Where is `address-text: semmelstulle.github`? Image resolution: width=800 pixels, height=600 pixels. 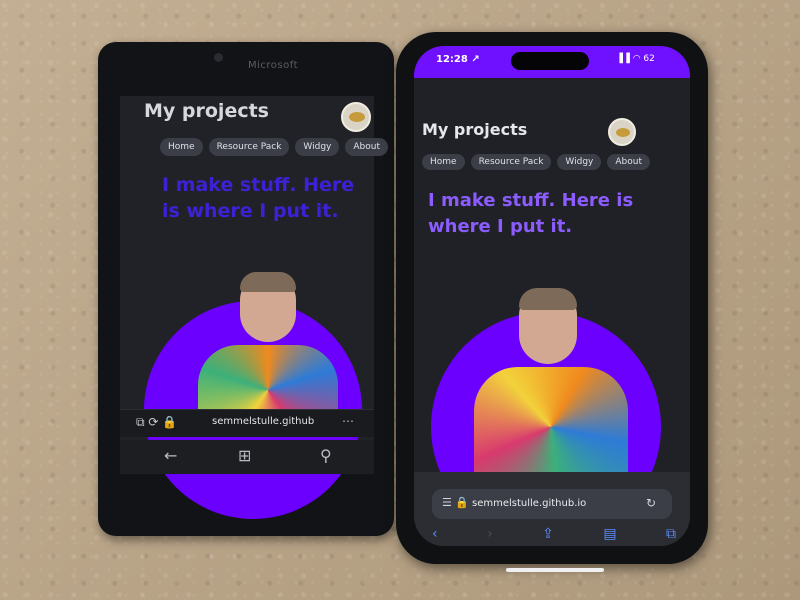
address-text: semmelstulle.github is located at coordinates (263, 421).